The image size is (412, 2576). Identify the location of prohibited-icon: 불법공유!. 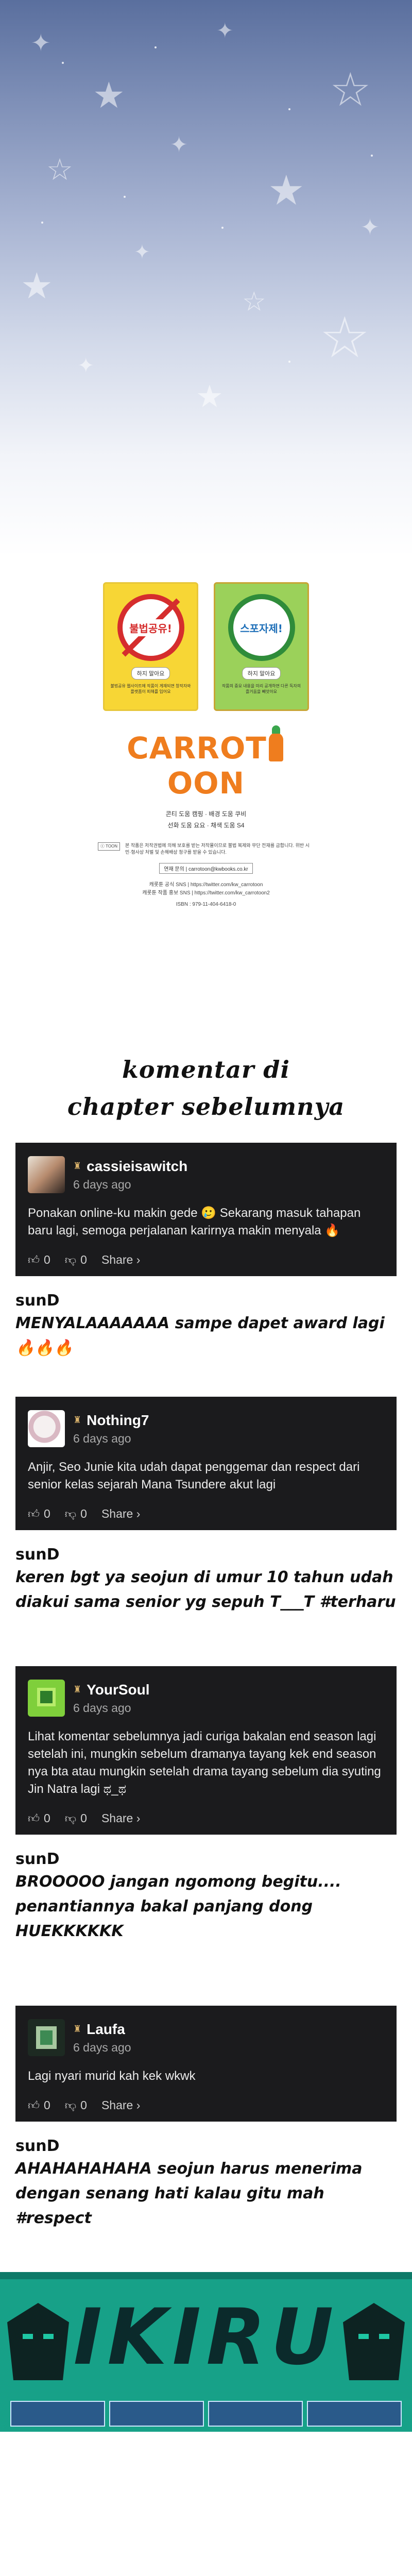
(150, 627).